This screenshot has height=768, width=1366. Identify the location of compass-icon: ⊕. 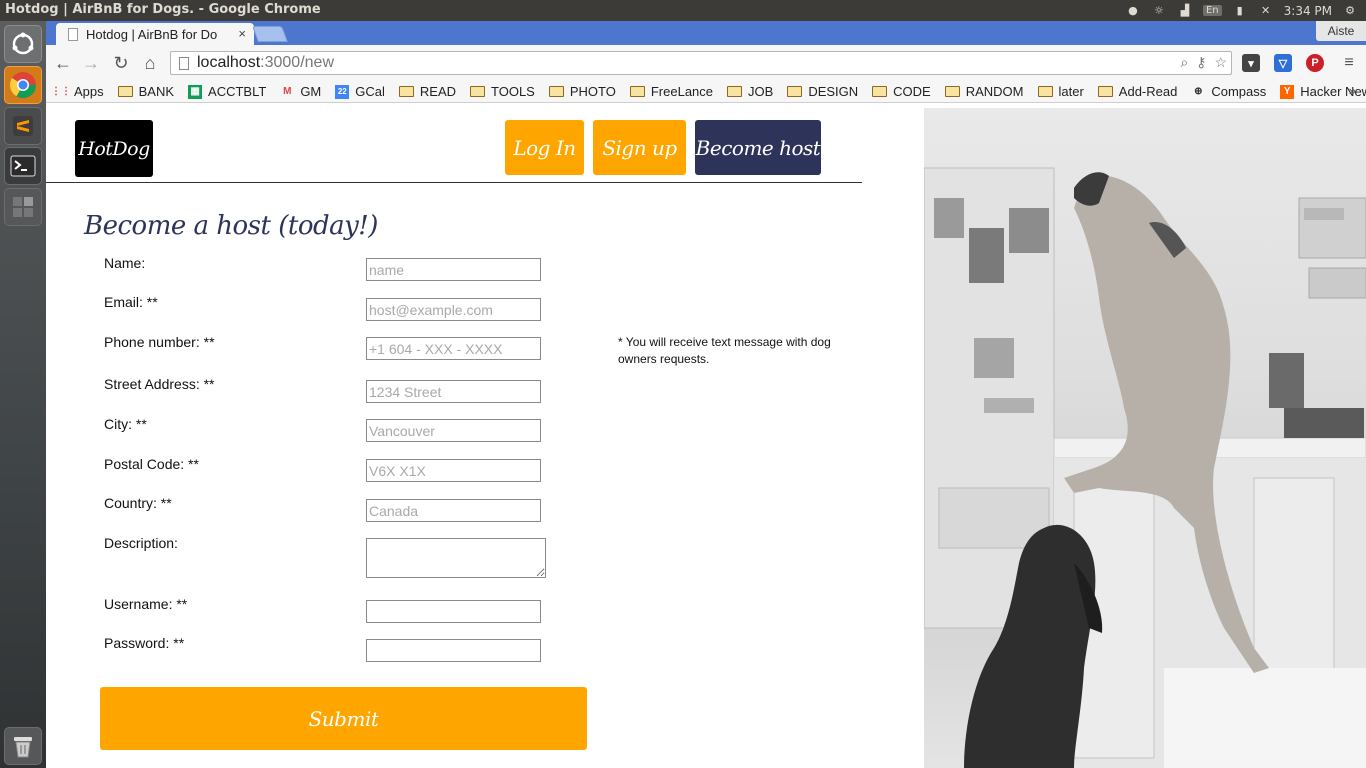
(1198, 91).